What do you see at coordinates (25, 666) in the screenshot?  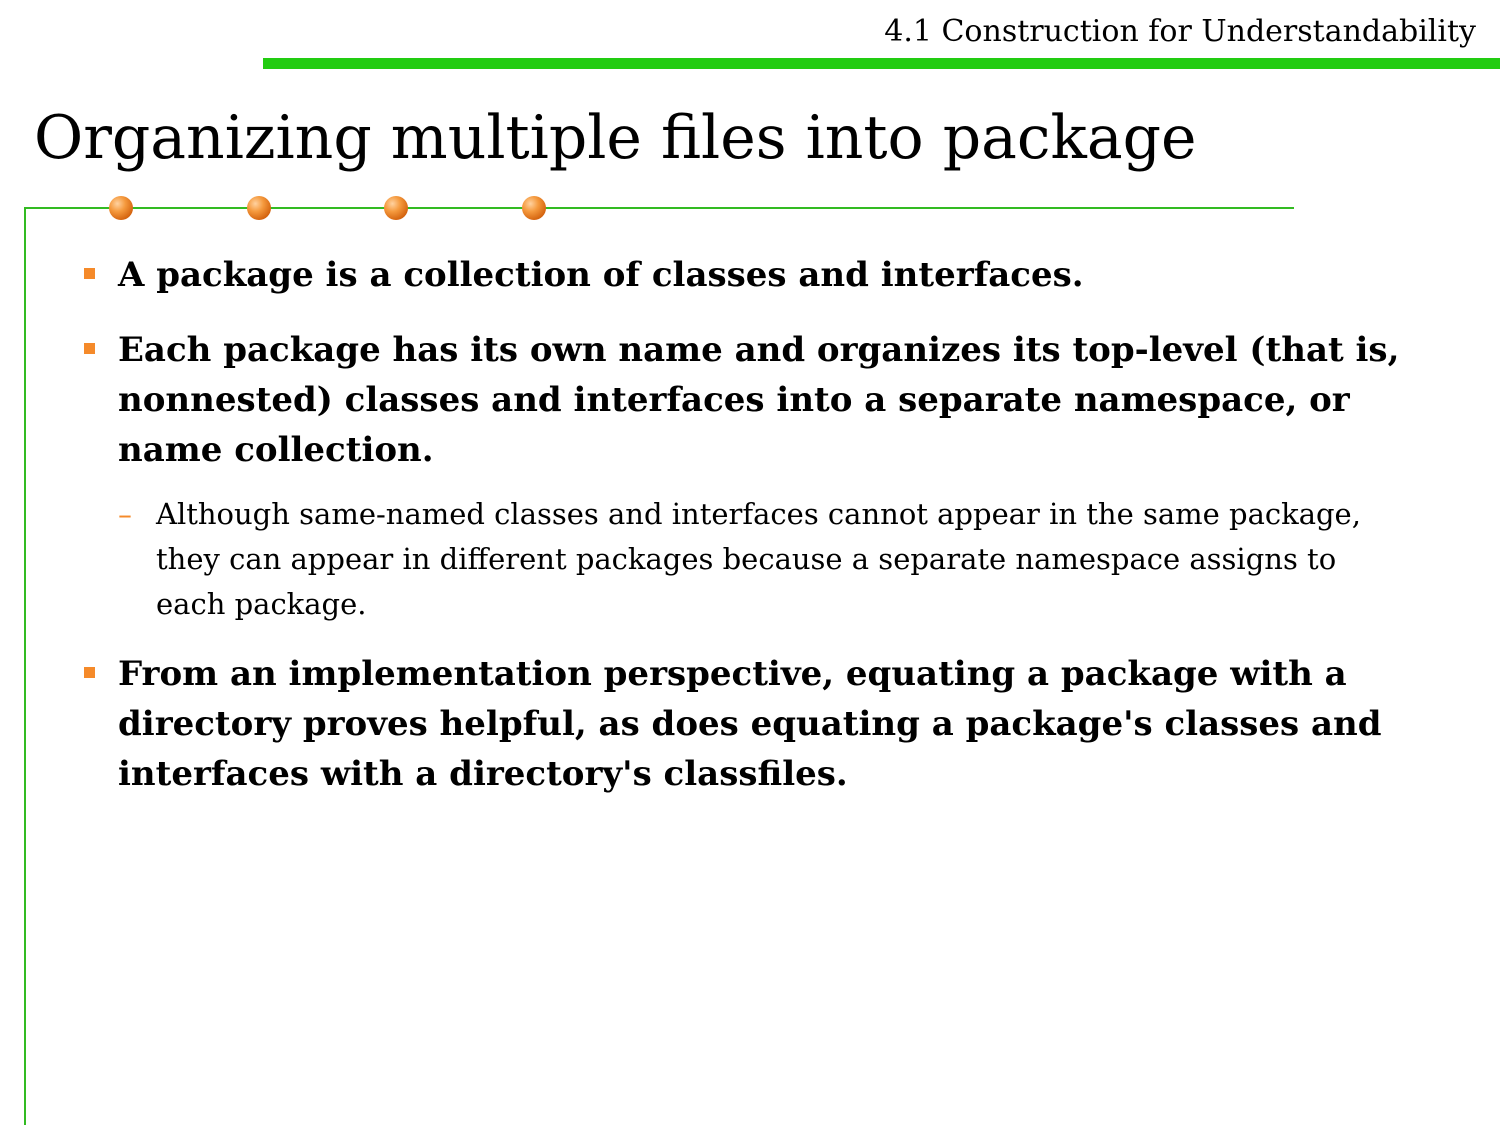 I see `left-frame-line` at bounding box center [25, 666].